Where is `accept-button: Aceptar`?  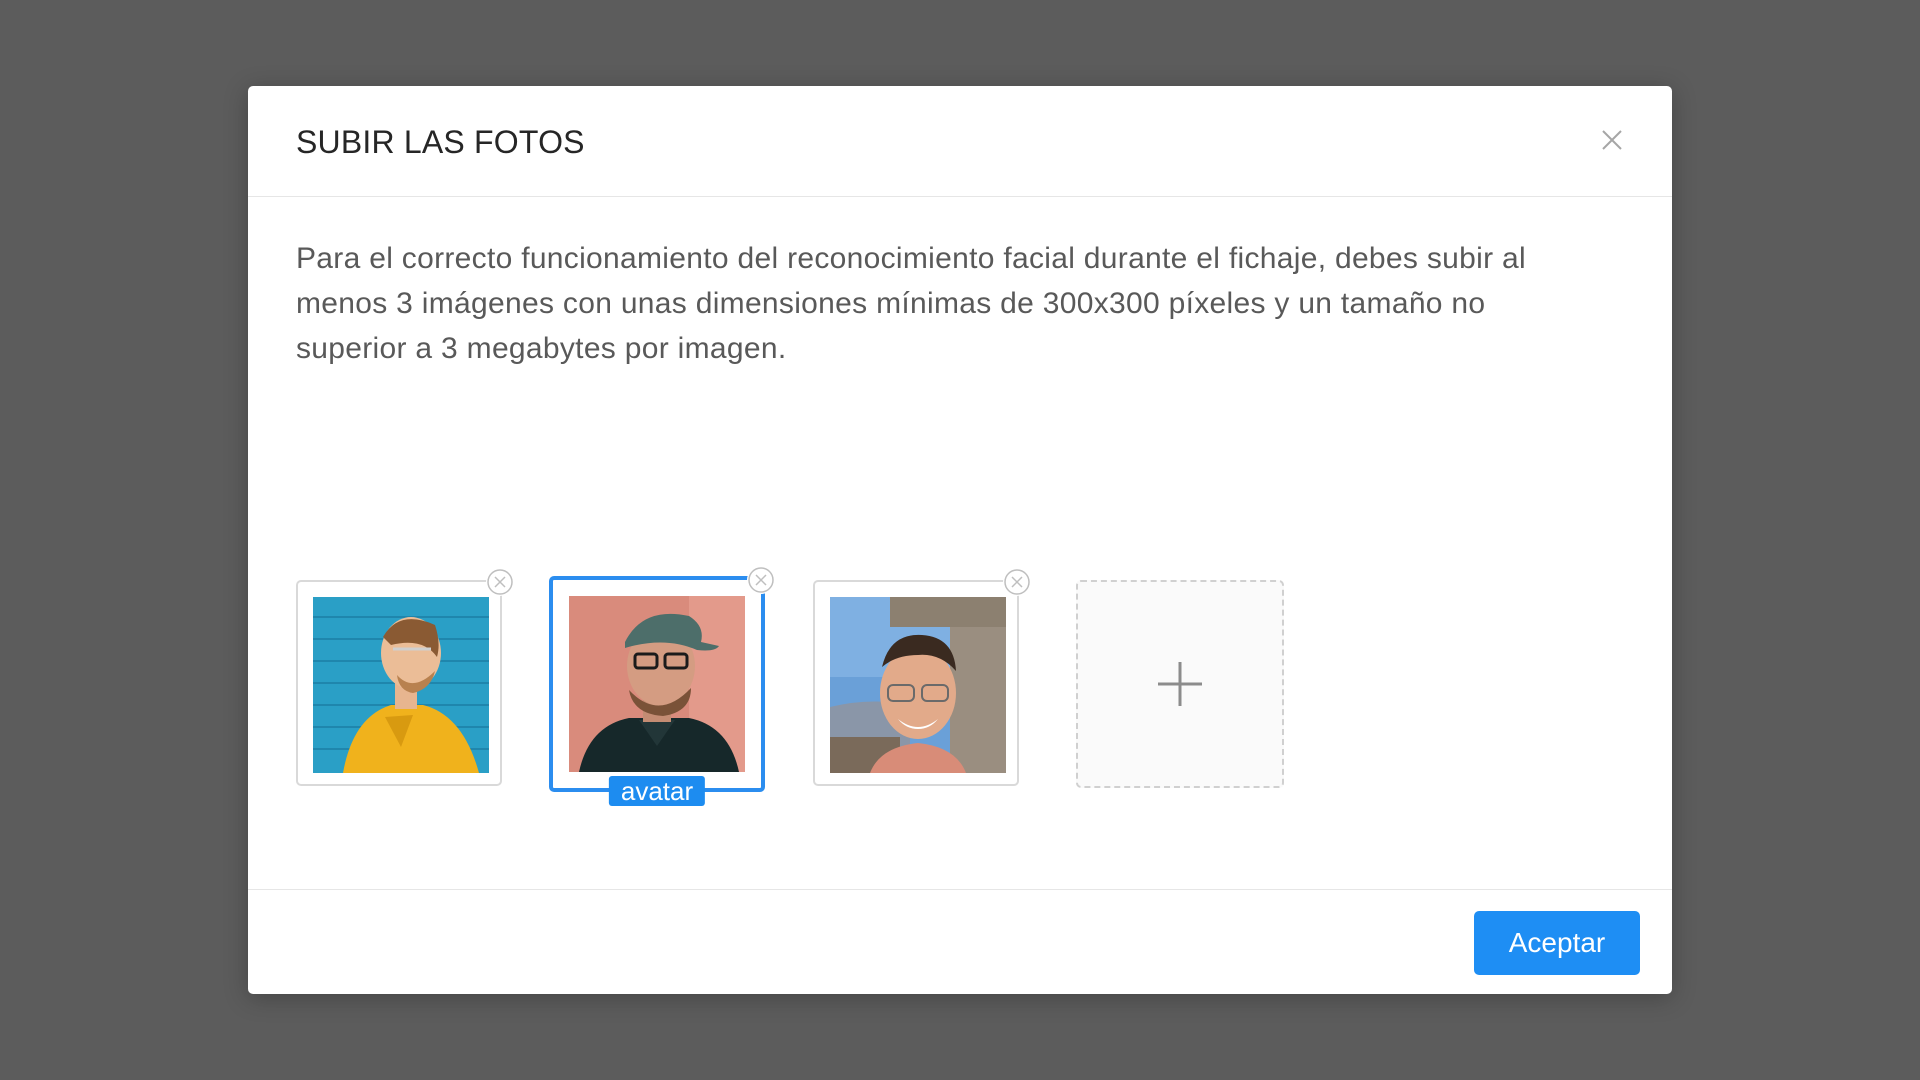
accept-button: Aceptar is located at coordinates (1557, 943).